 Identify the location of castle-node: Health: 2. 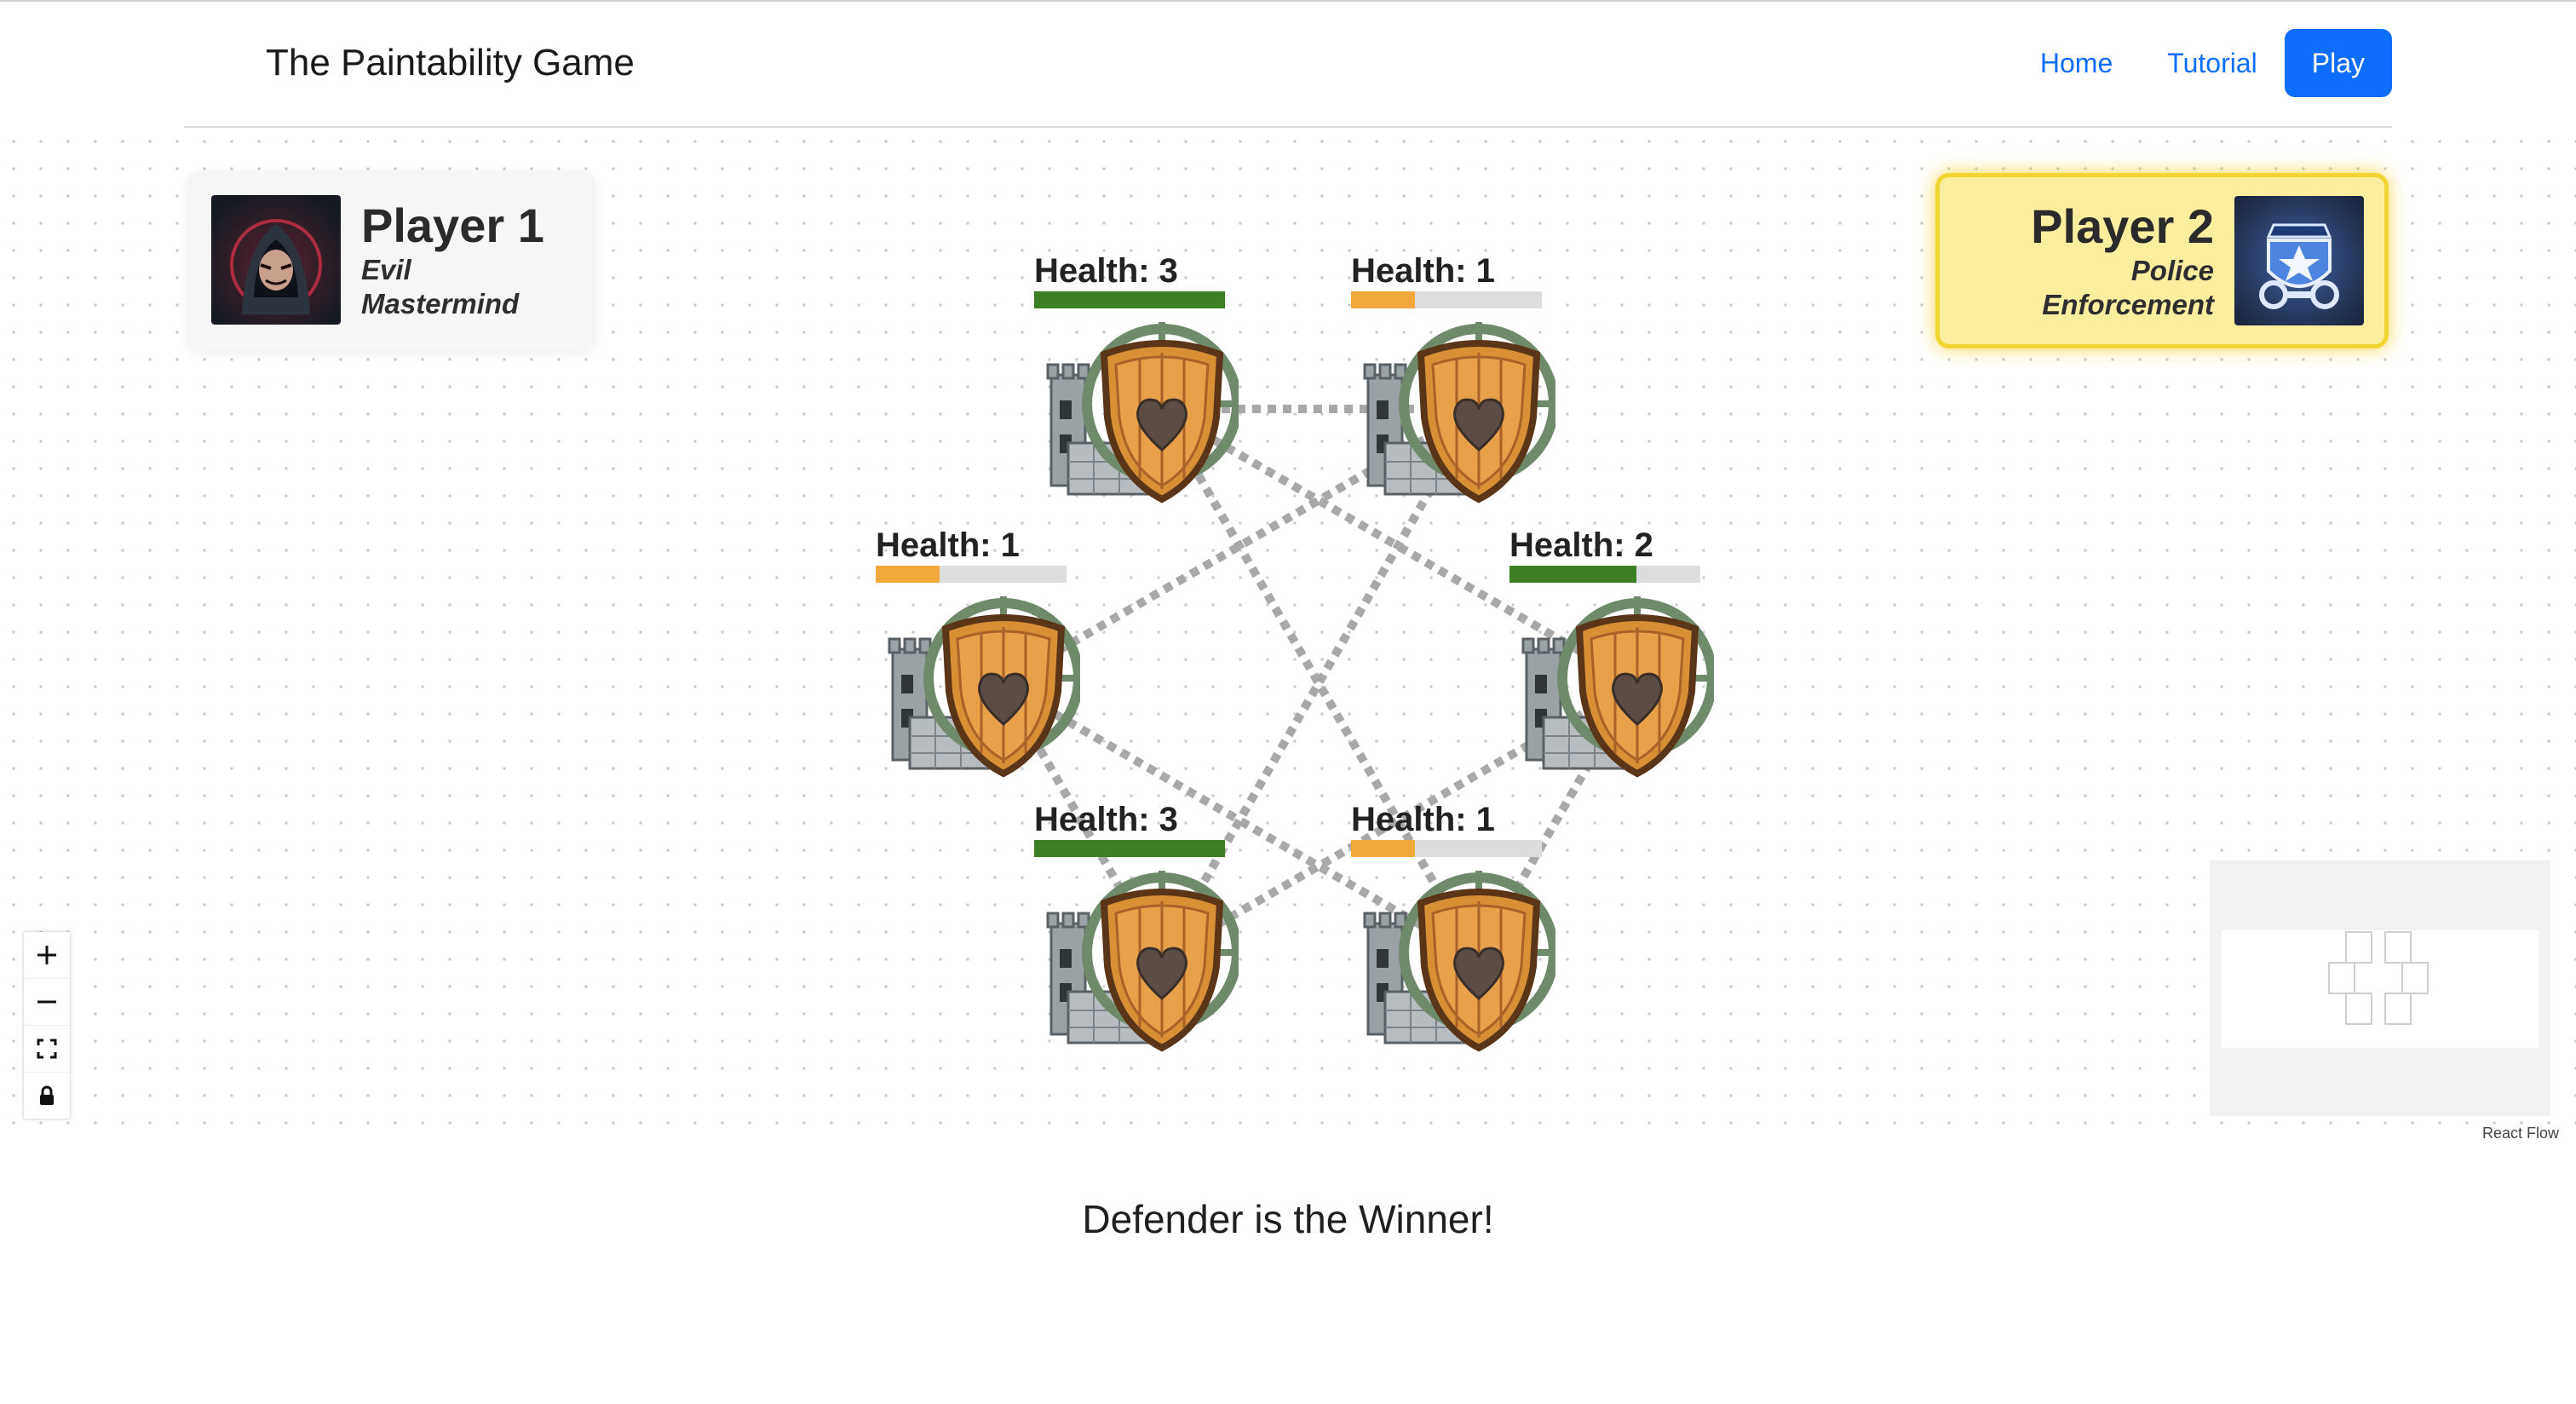
(1613, 665).